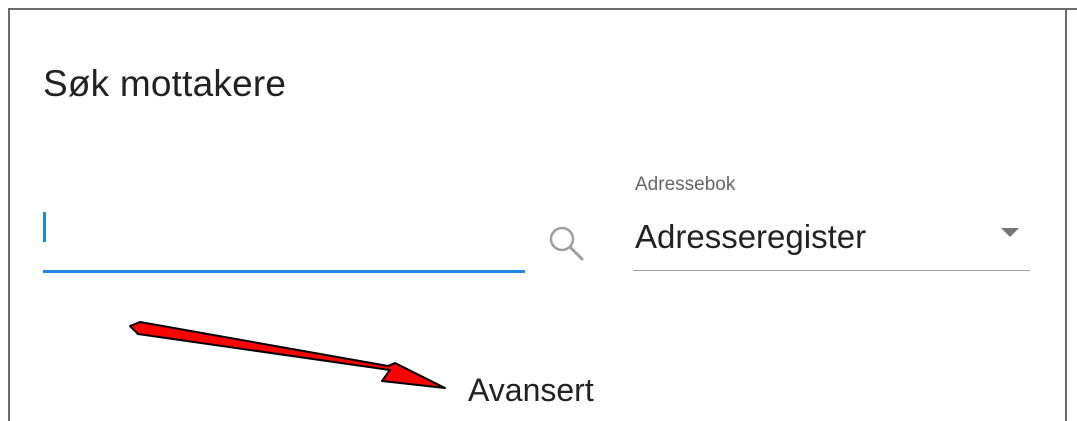  Describe the element at coordinates (567, 244) in the screenshot. I see `search-icon` at that location.